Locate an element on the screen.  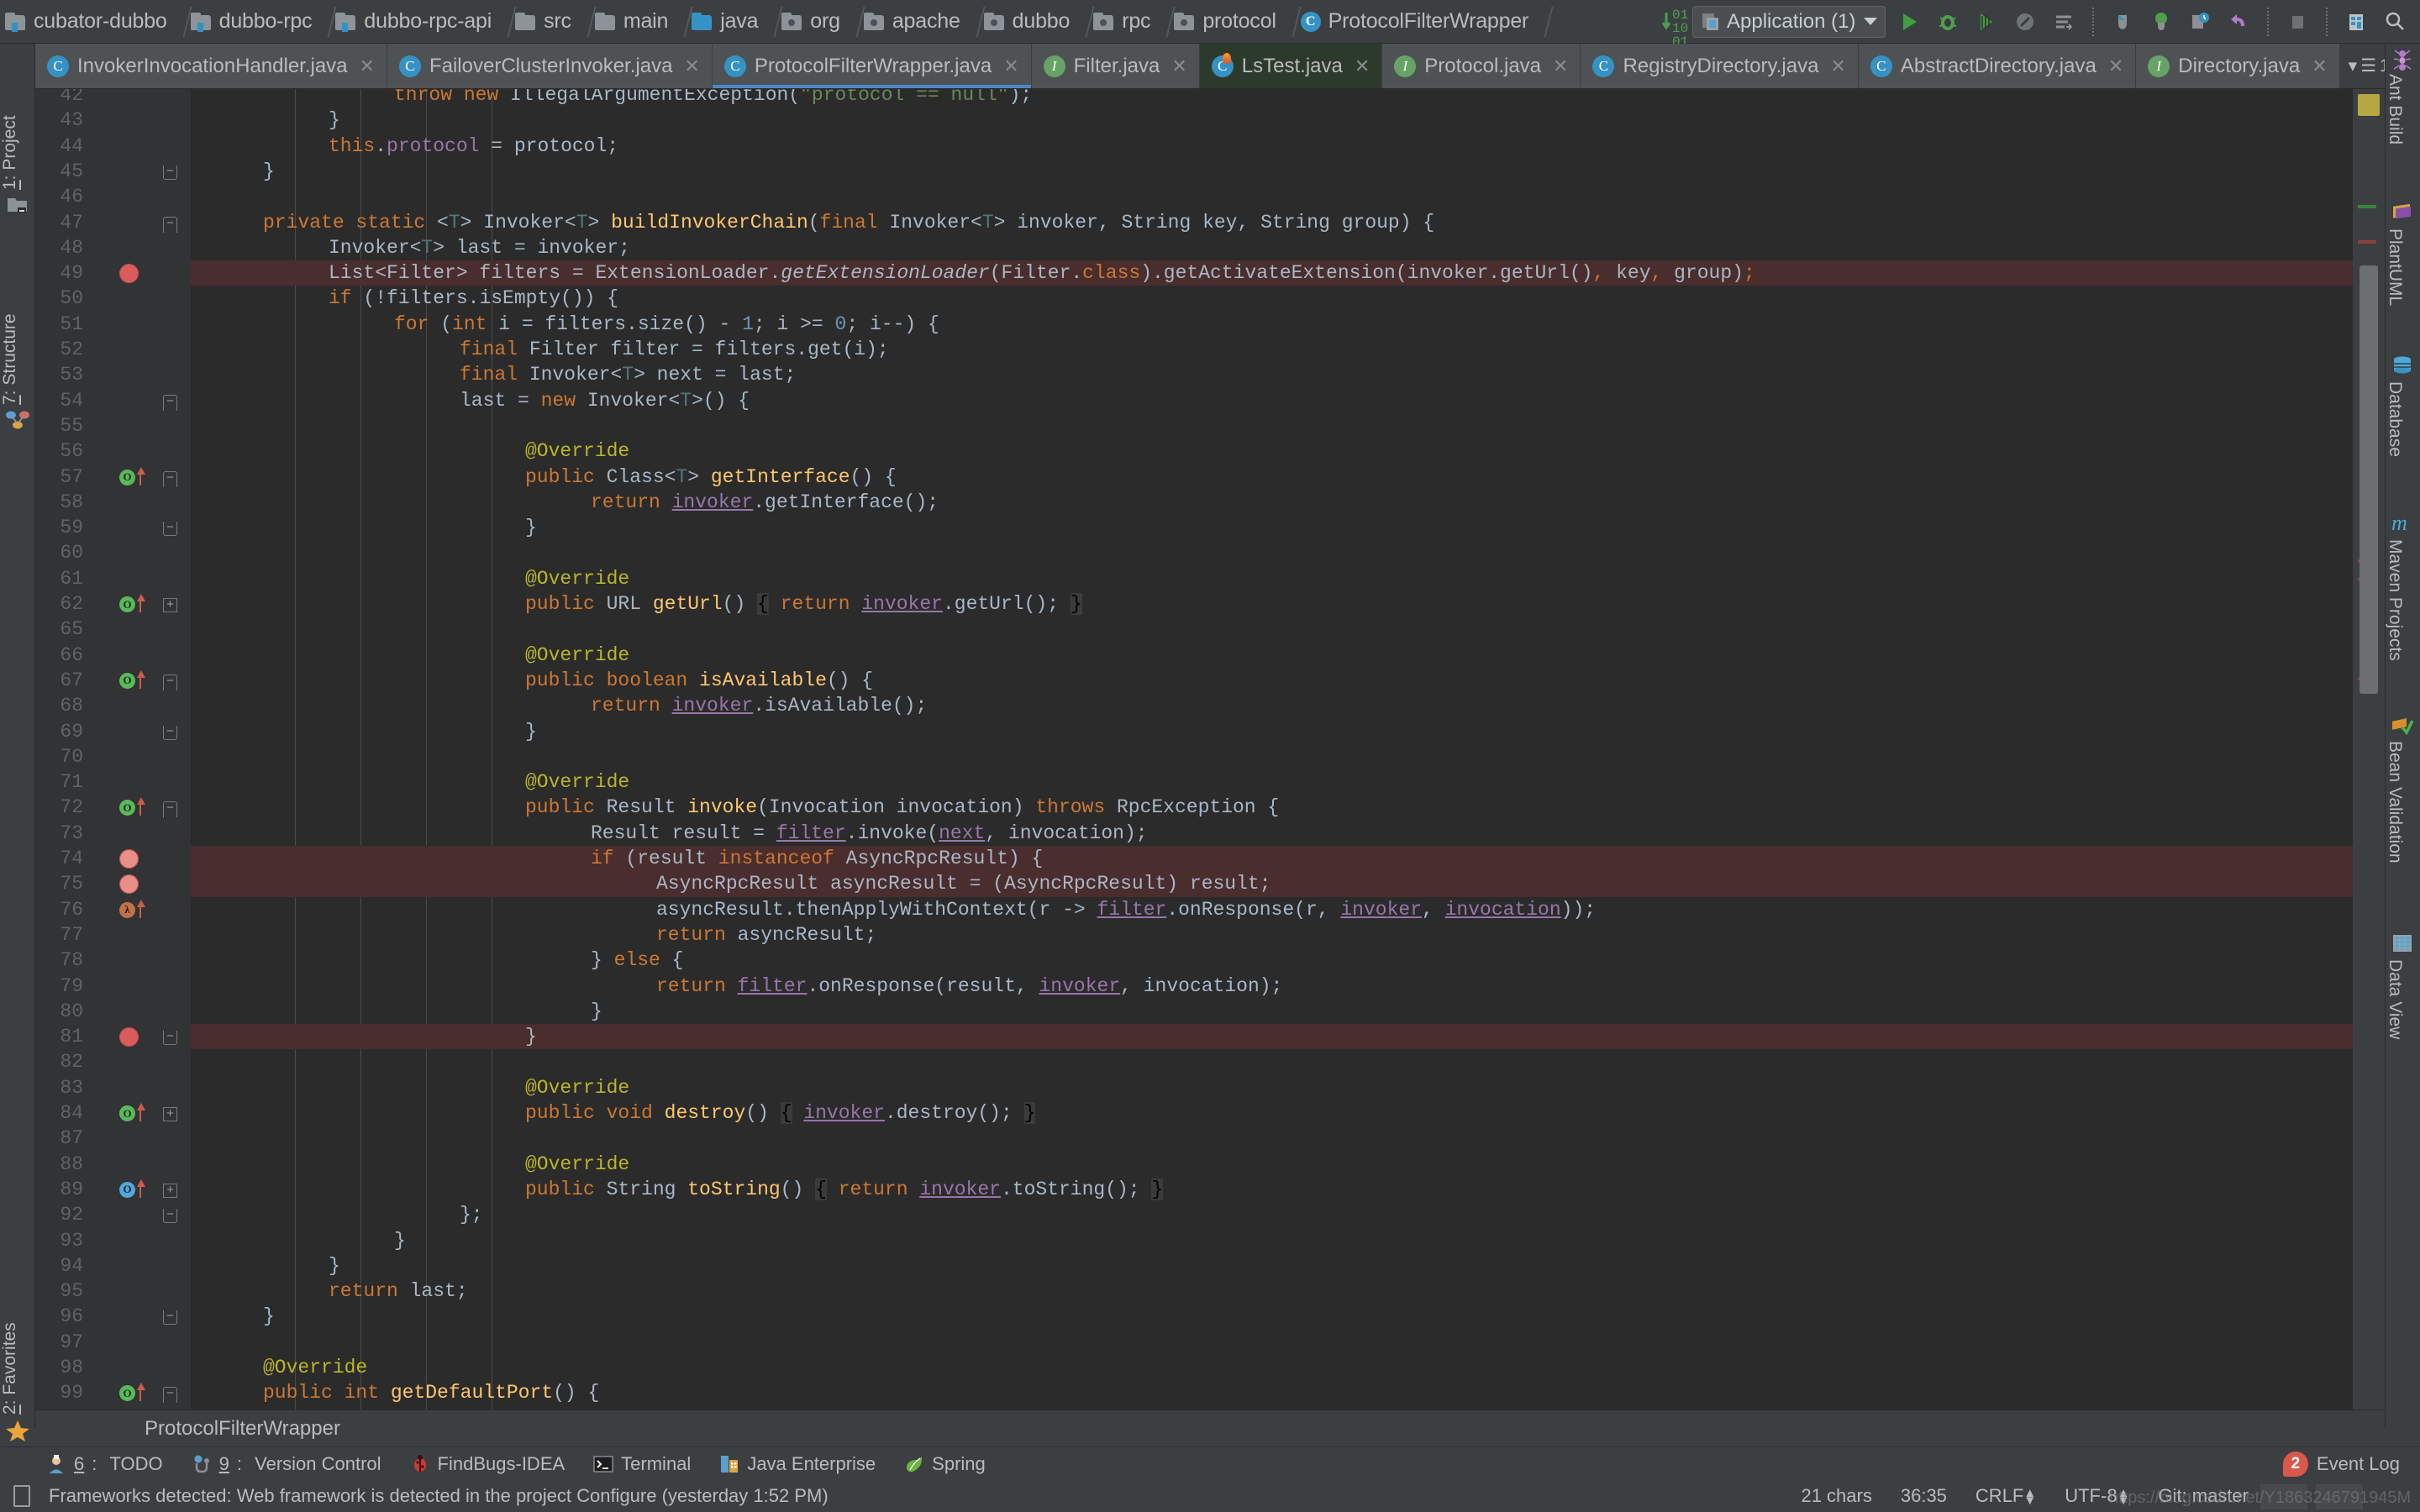
gutter-row: 55 is located at coordinates (113, 425).